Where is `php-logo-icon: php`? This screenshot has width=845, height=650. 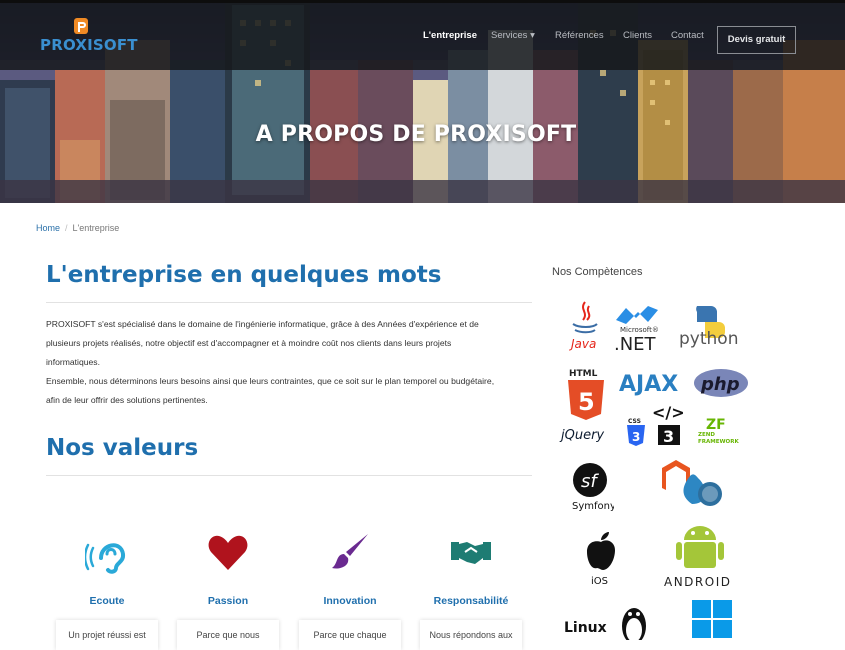 php-logo-icon: php is located at coordinates (721, 383).